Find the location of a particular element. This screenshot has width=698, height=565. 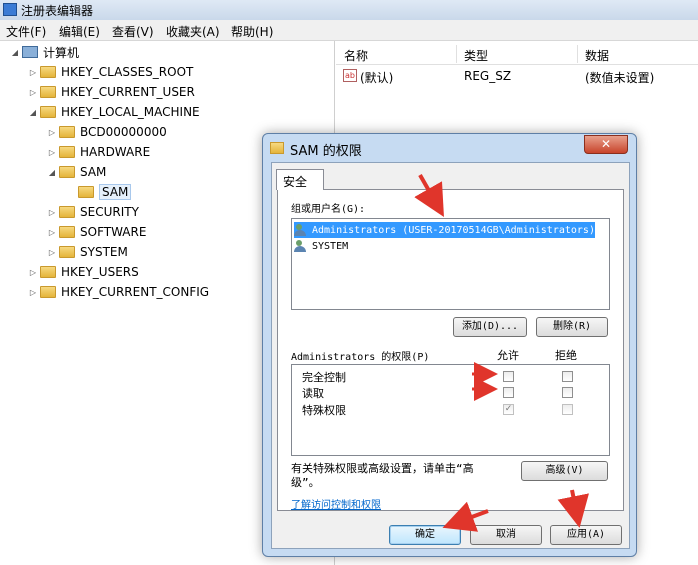

annotation-arrow-ok is located at coordinates (465, 516).